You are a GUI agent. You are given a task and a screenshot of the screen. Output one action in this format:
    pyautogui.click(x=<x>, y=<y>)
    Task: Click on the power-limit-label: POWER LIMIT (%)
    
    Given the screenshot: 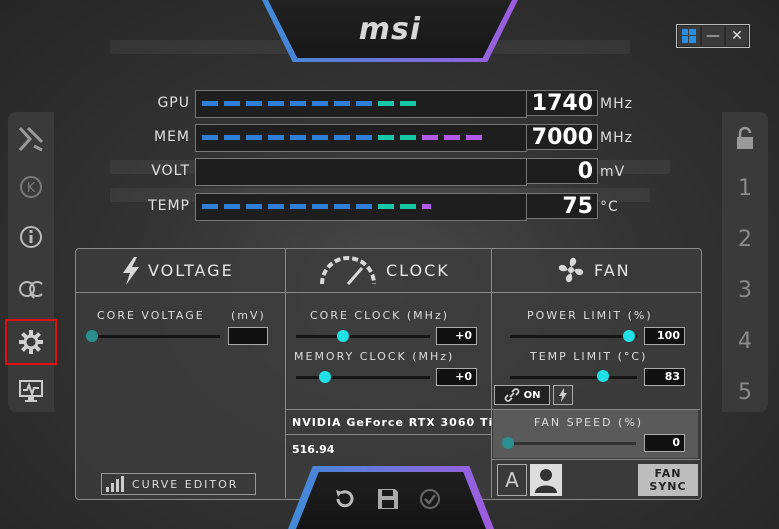 What is the action you would take?
    pyautogui.click(x=590, y=315)
    